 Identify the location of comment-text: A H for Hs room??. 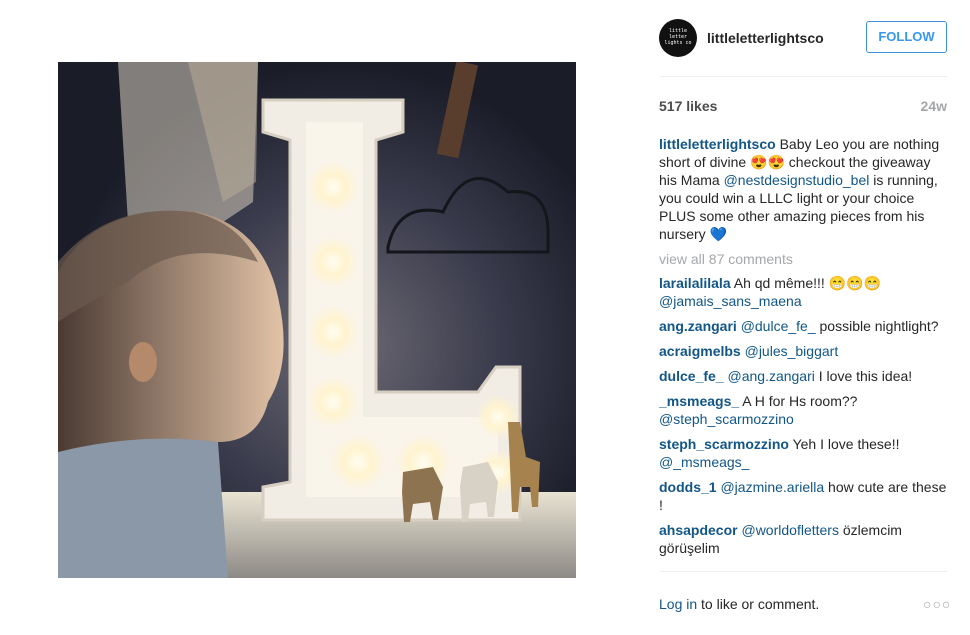
(798, 401).